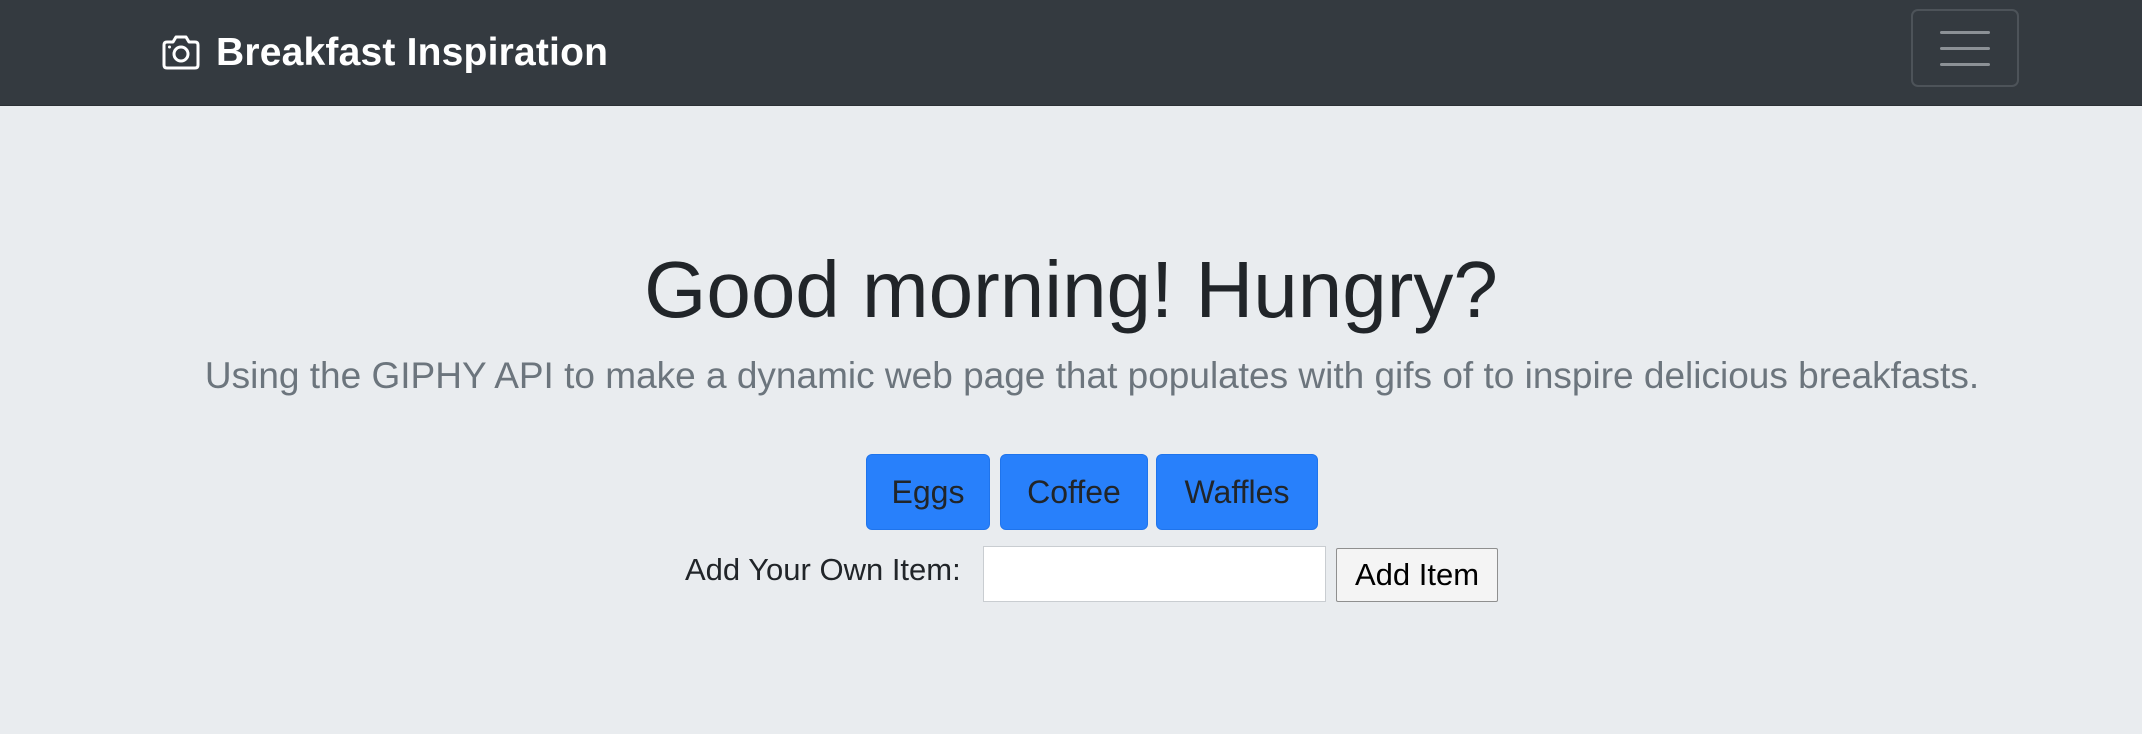 This screenshot has height=734, width=2142. What do you see at coordinates (928, 492) in the screenshot?
I see `food-button-eggs: Eggs` at bounding box center [928, 492].